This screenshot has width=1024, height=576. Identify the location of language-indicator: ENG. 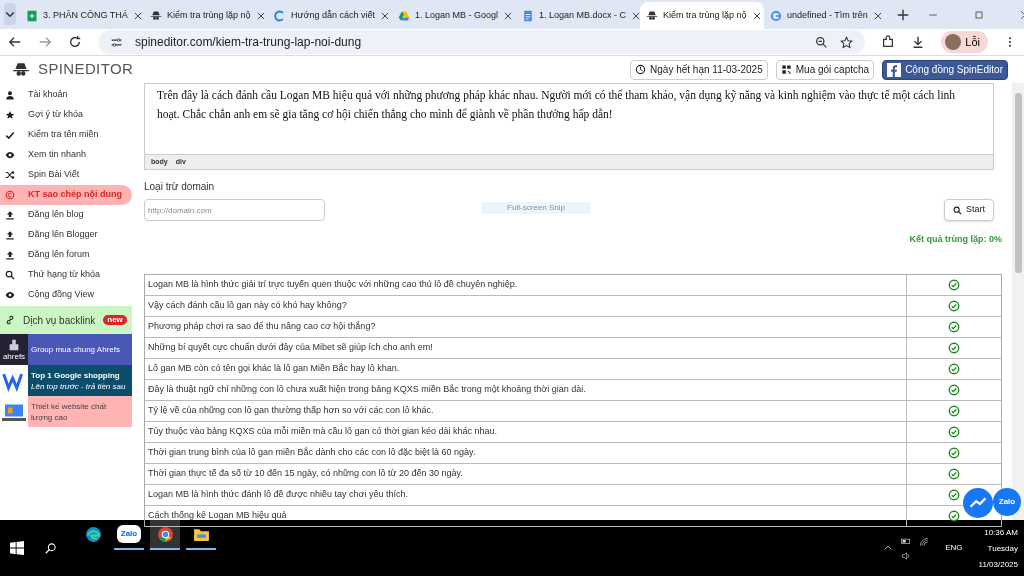
(954, 548).